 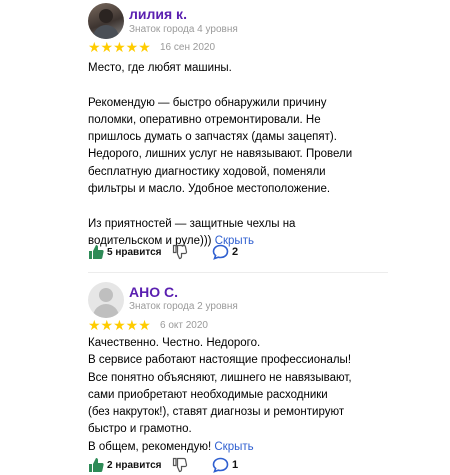 I want to click on review-date: 6 окт 2020, so click(x=184, y=325).